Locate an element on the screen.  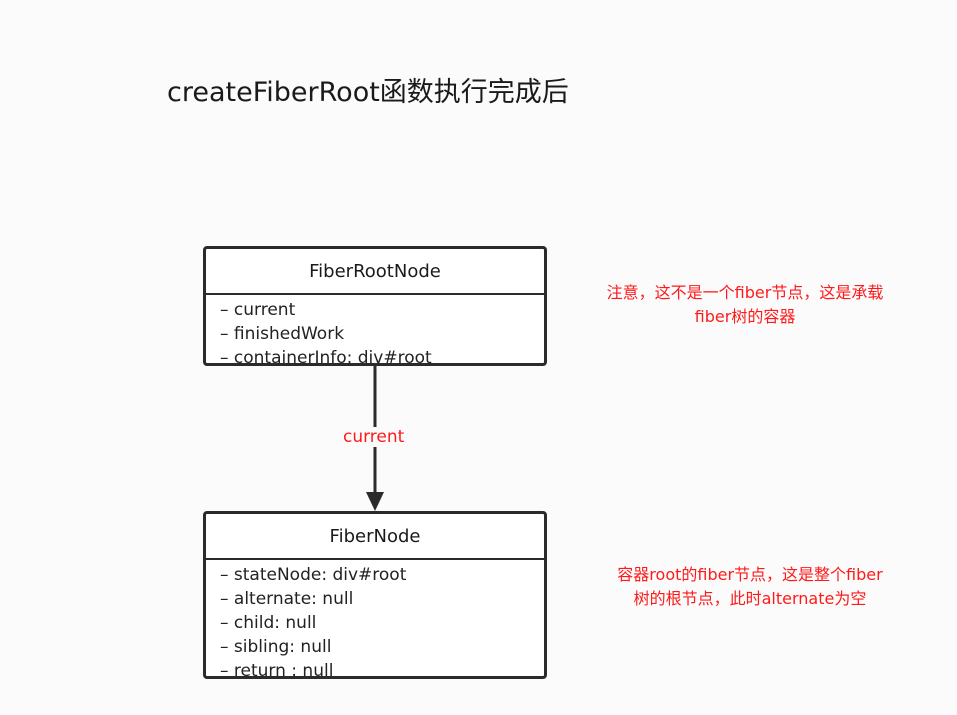
field-child: – child: null is located at coordinates (268, 623).